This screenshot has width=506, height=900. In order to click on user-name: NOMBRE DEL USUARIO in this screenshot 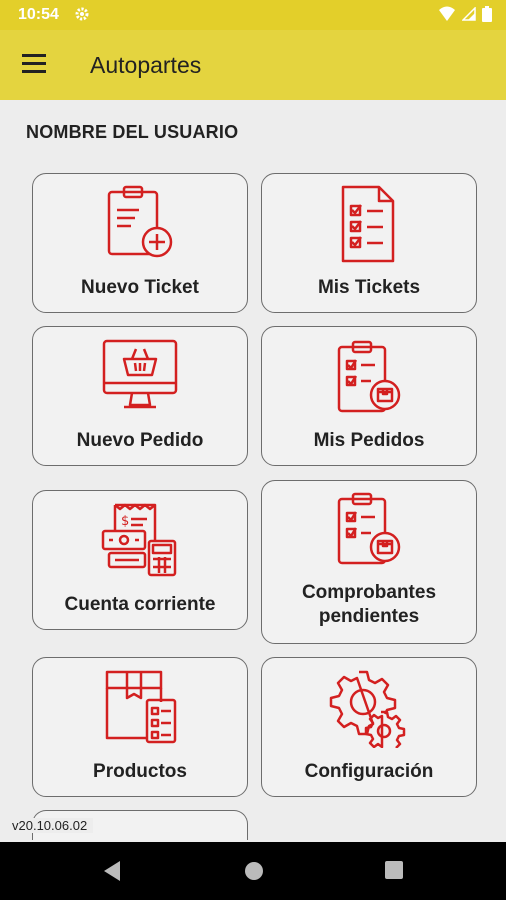, I will do `click(132, 132)`.